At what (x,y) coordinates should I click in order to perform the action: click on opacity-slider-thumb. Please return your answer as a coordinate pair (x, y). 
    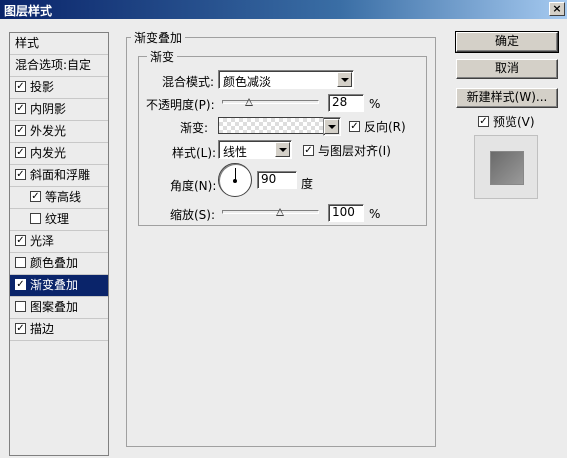
    Looking at the image, I should click on (249, 102).